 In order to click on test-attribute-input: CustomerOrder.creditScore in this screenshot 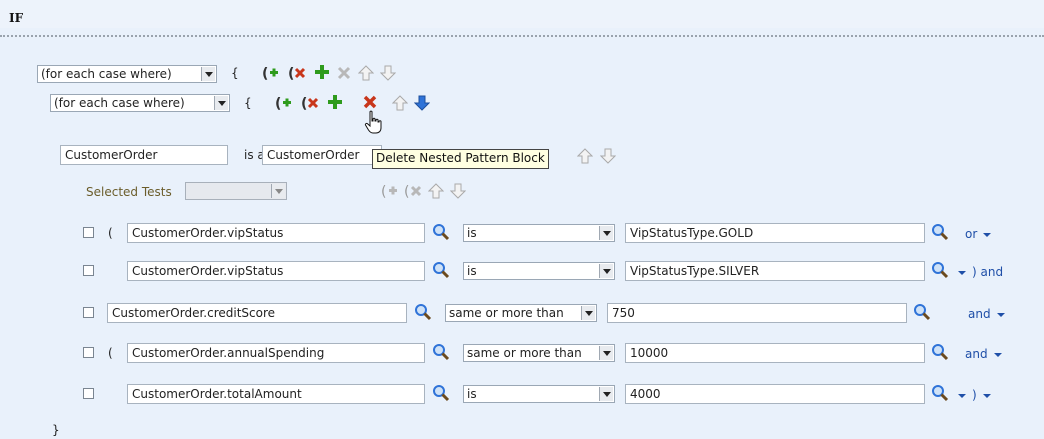, I will do `click(257, 313)`.